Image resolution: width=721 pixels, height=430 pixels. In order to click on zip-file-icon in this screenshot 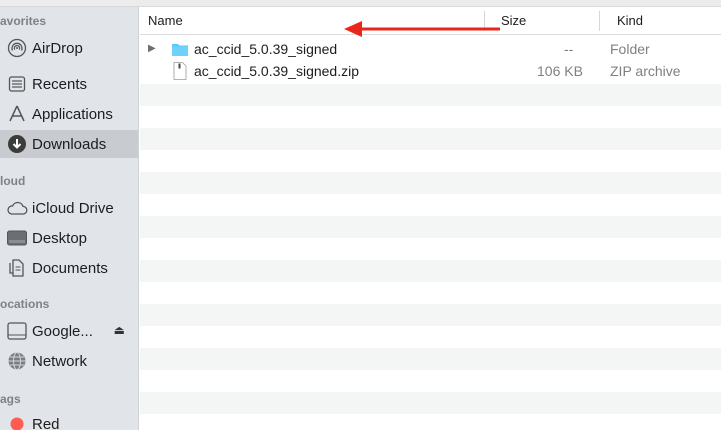, I will do `click(180, 72)`.